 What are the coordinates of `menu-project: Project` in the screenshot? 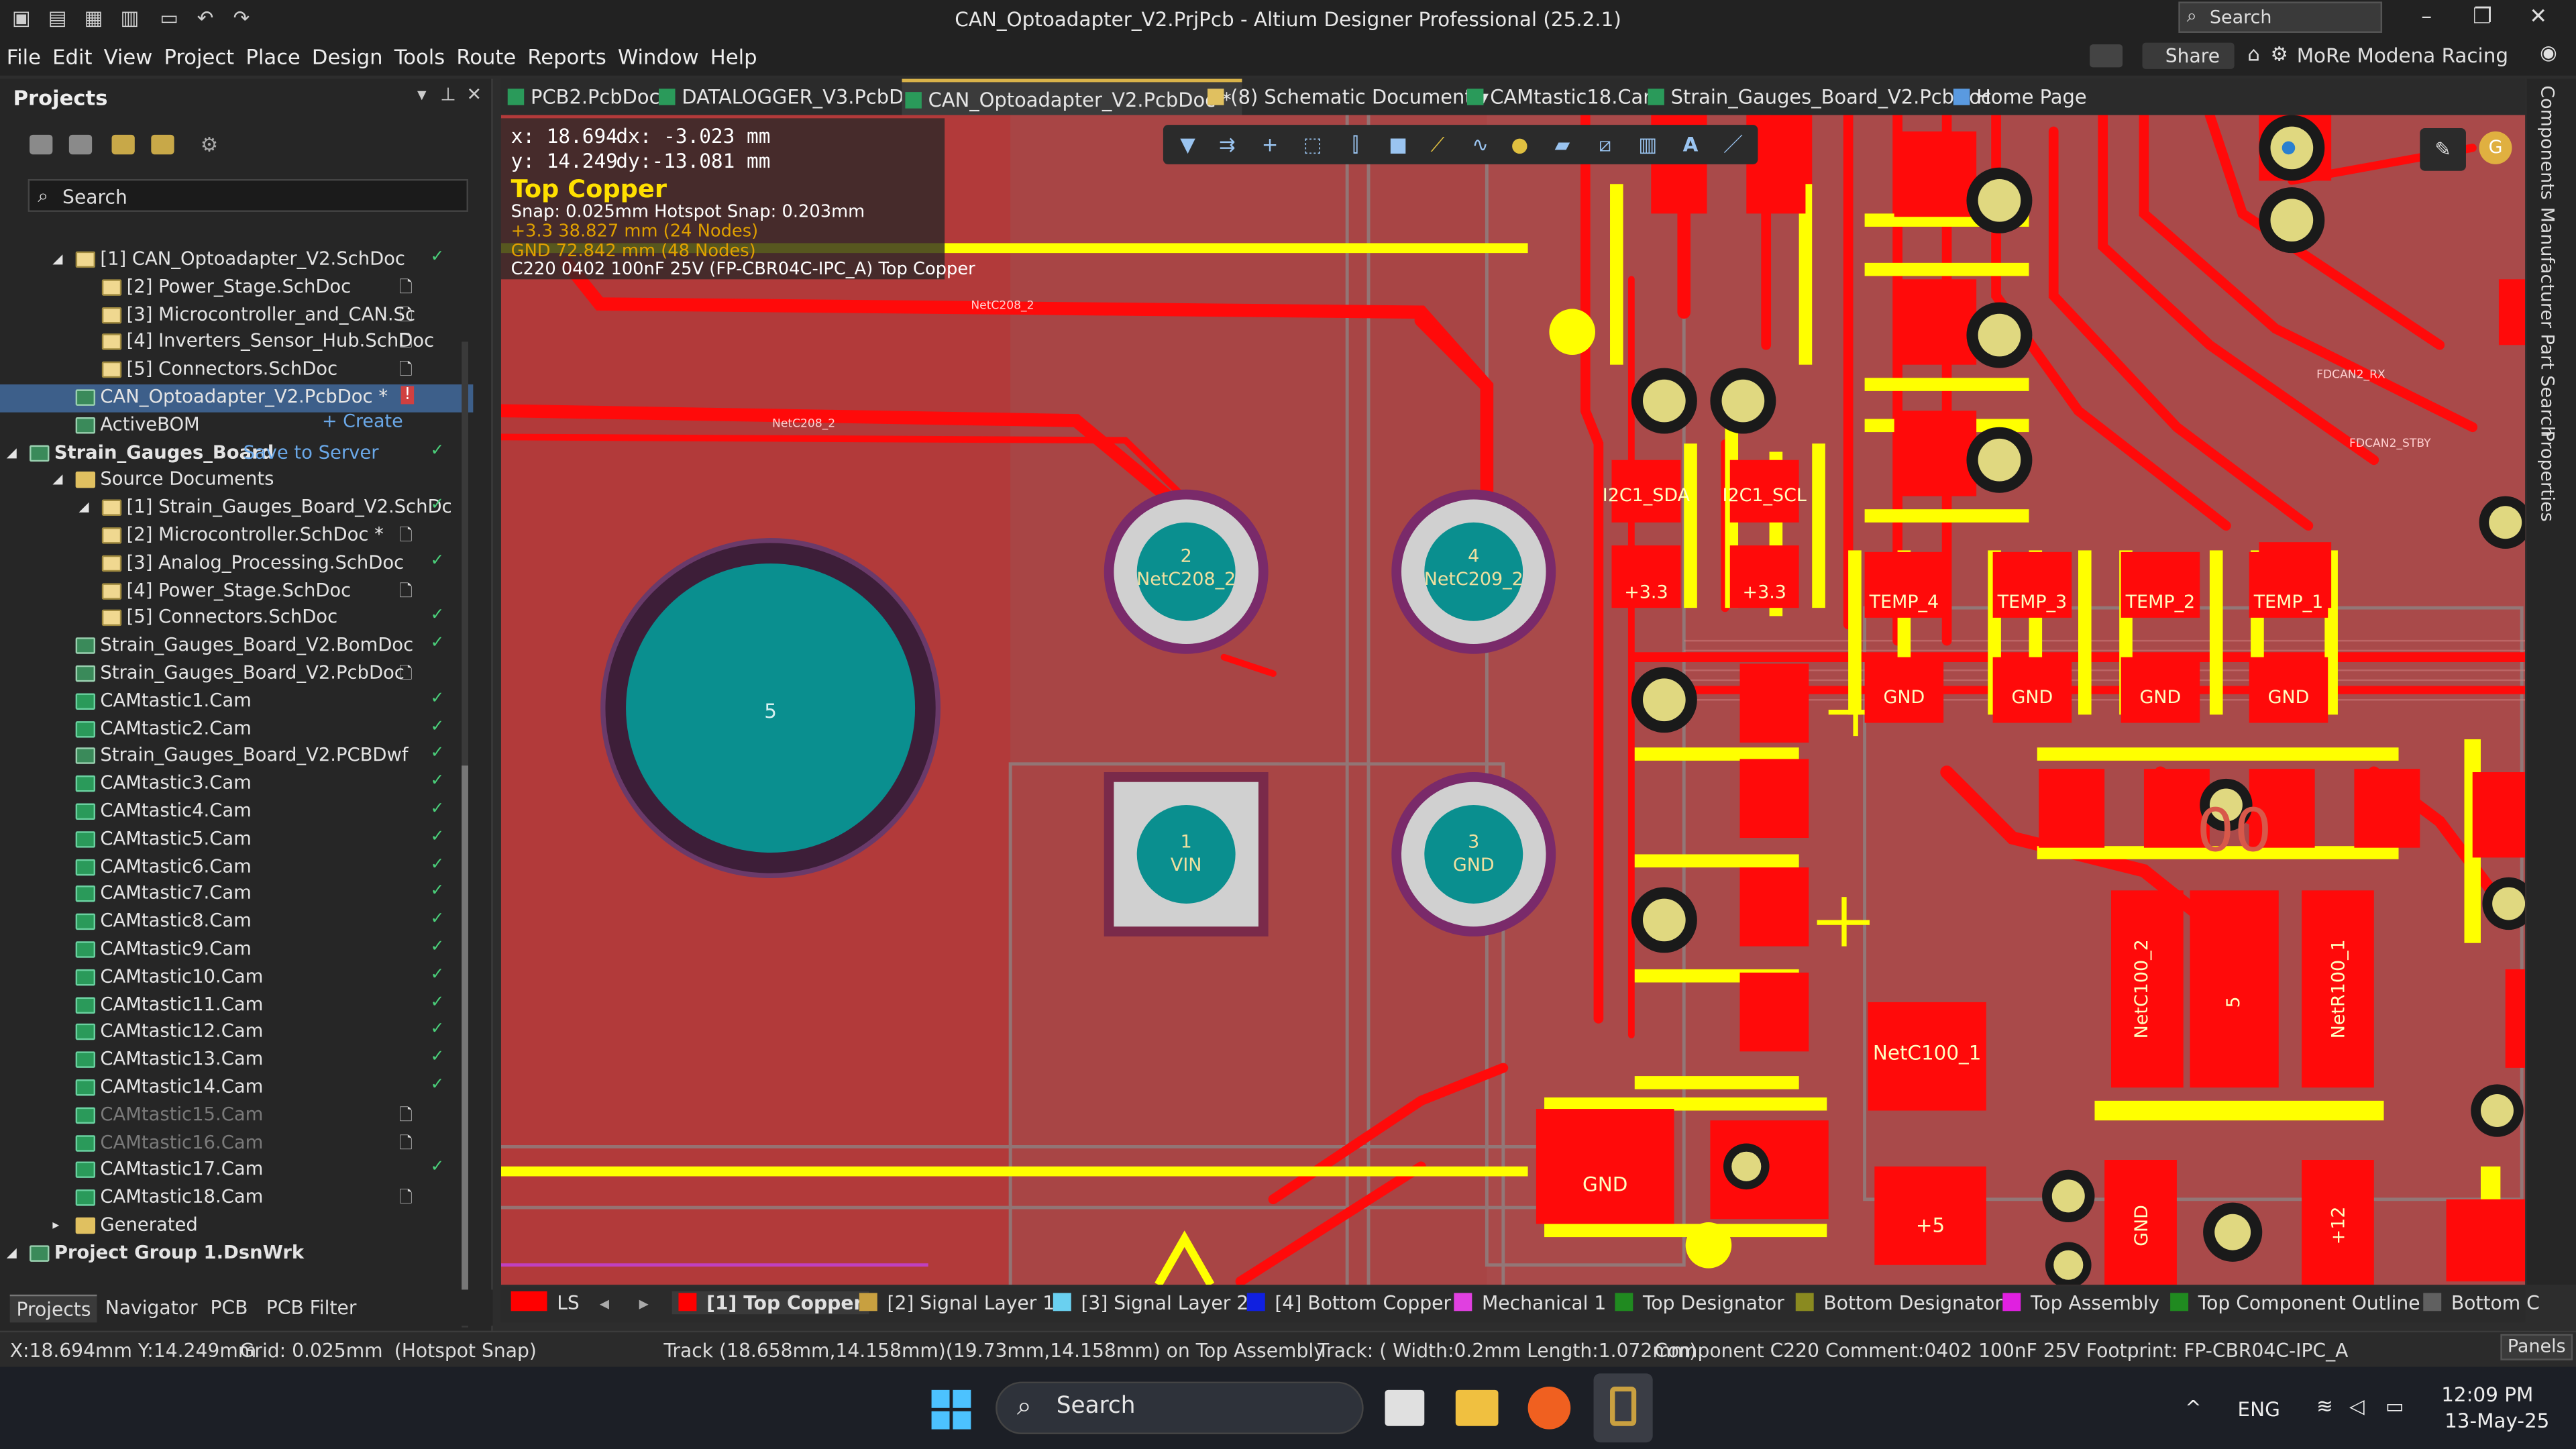 It's located at (198, 54).